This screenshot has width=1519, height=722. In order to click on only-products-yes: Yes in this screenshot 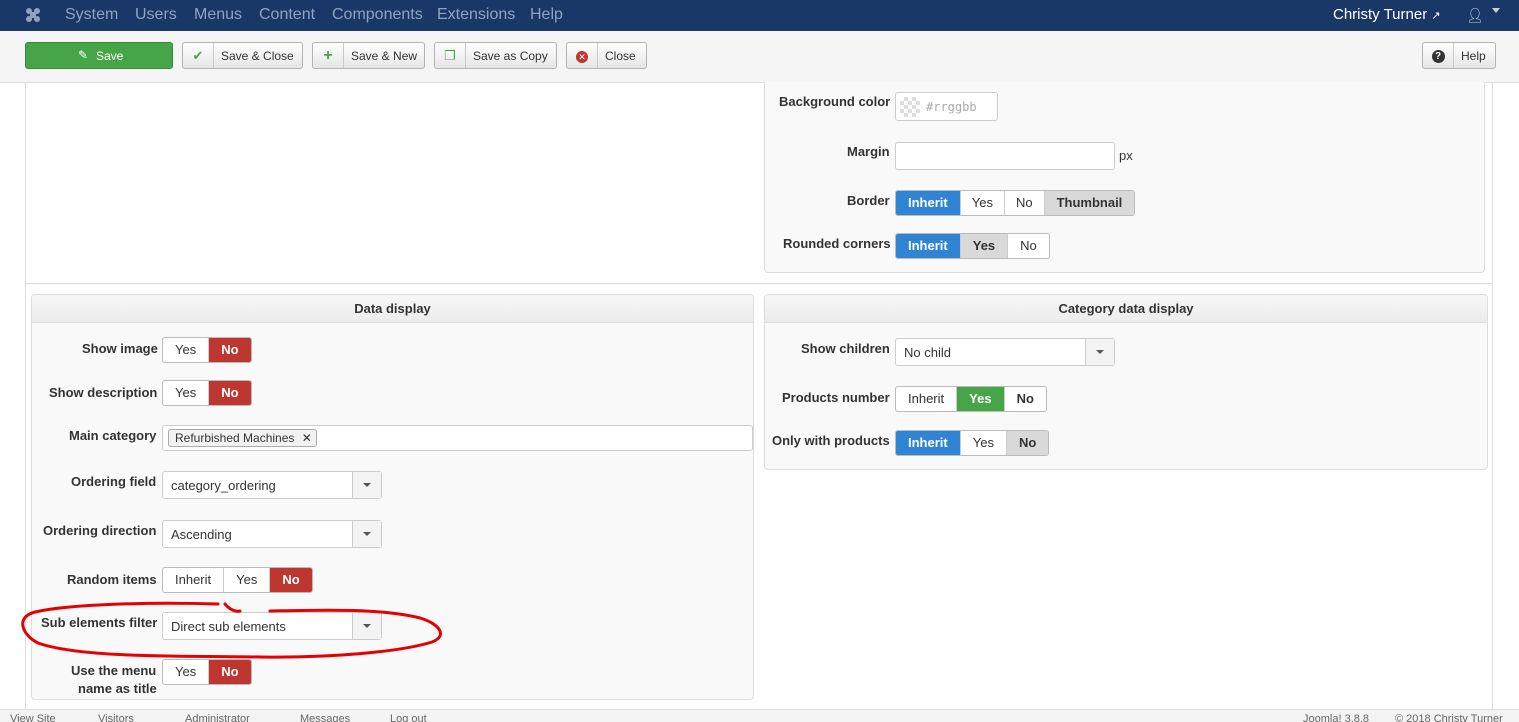, I will do `click(984, 443)`.